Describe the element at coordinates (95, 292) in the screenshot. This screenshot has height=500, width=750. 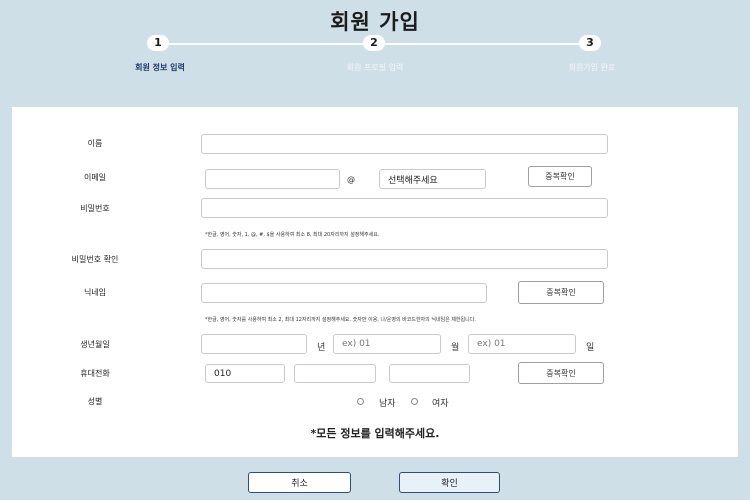
I see `nickname-label: 닉네임` at that location.